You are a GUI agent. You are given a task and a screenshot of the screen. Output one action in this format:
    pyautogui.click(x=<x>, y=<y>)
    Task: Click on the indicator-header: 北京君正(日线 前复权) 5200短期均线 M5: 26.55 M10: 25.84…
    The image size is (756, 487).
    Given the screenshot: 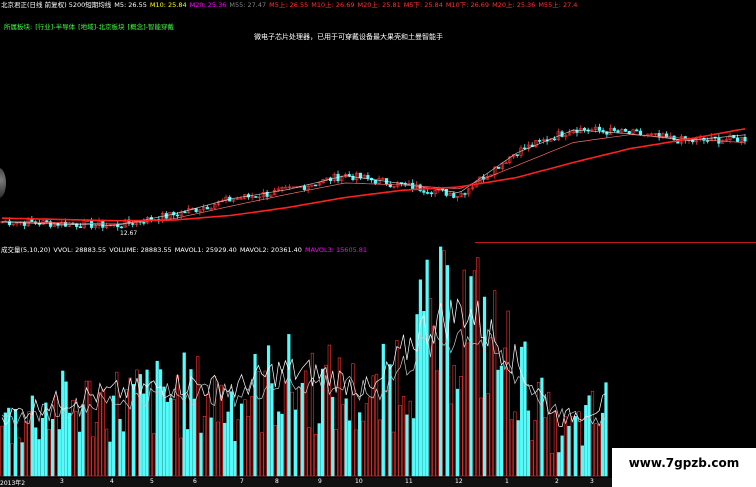 What is the action you would take?
    pyautogui.click(x=290, y=5)
    